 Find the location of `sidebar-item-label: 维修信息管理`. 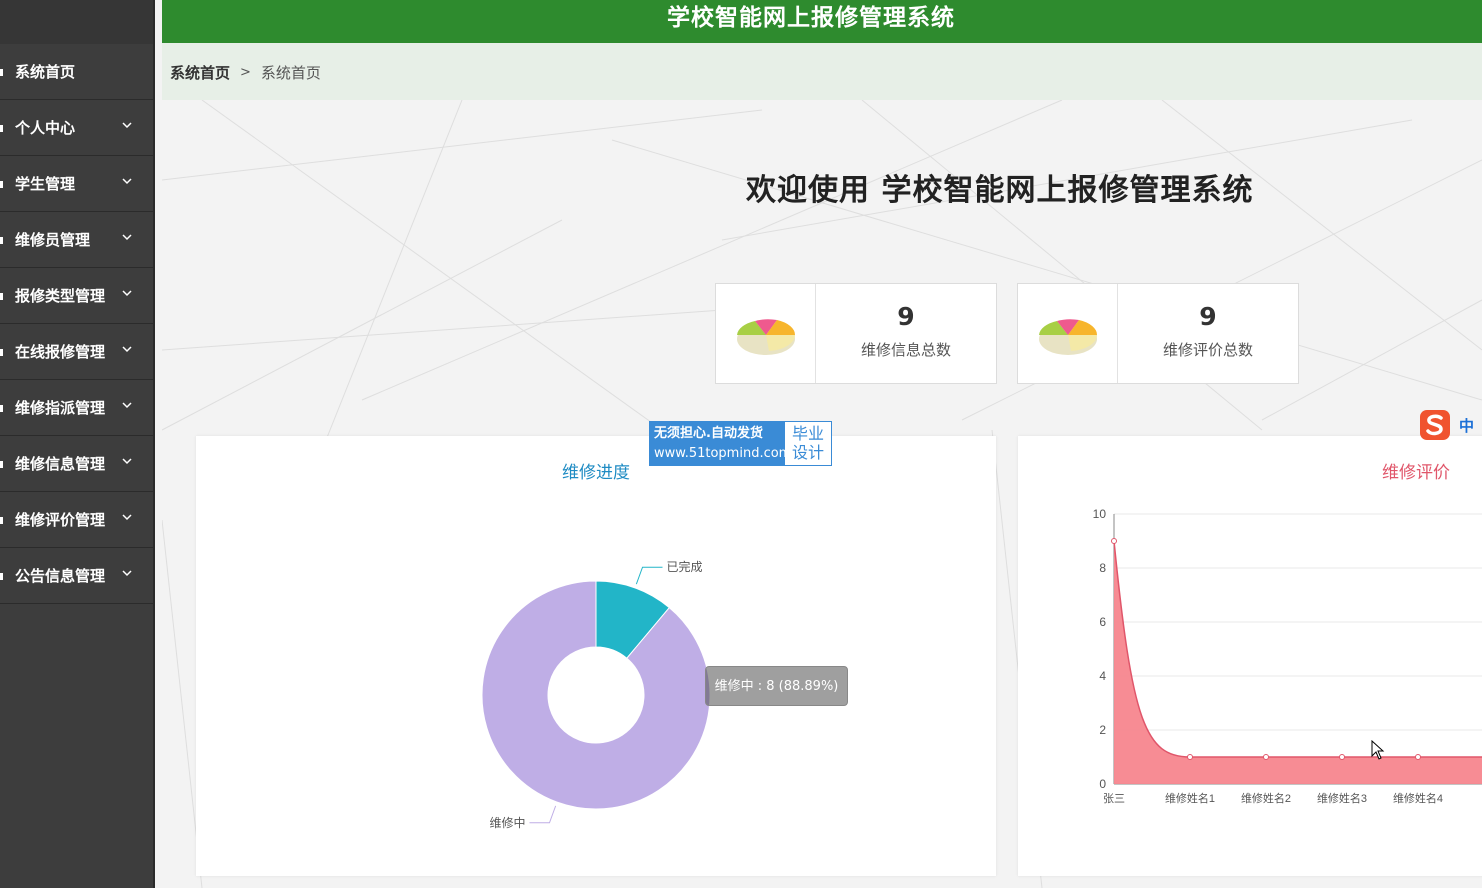

sidebar-item-label: 维修信息管理 is located at coordinates (60, 464).